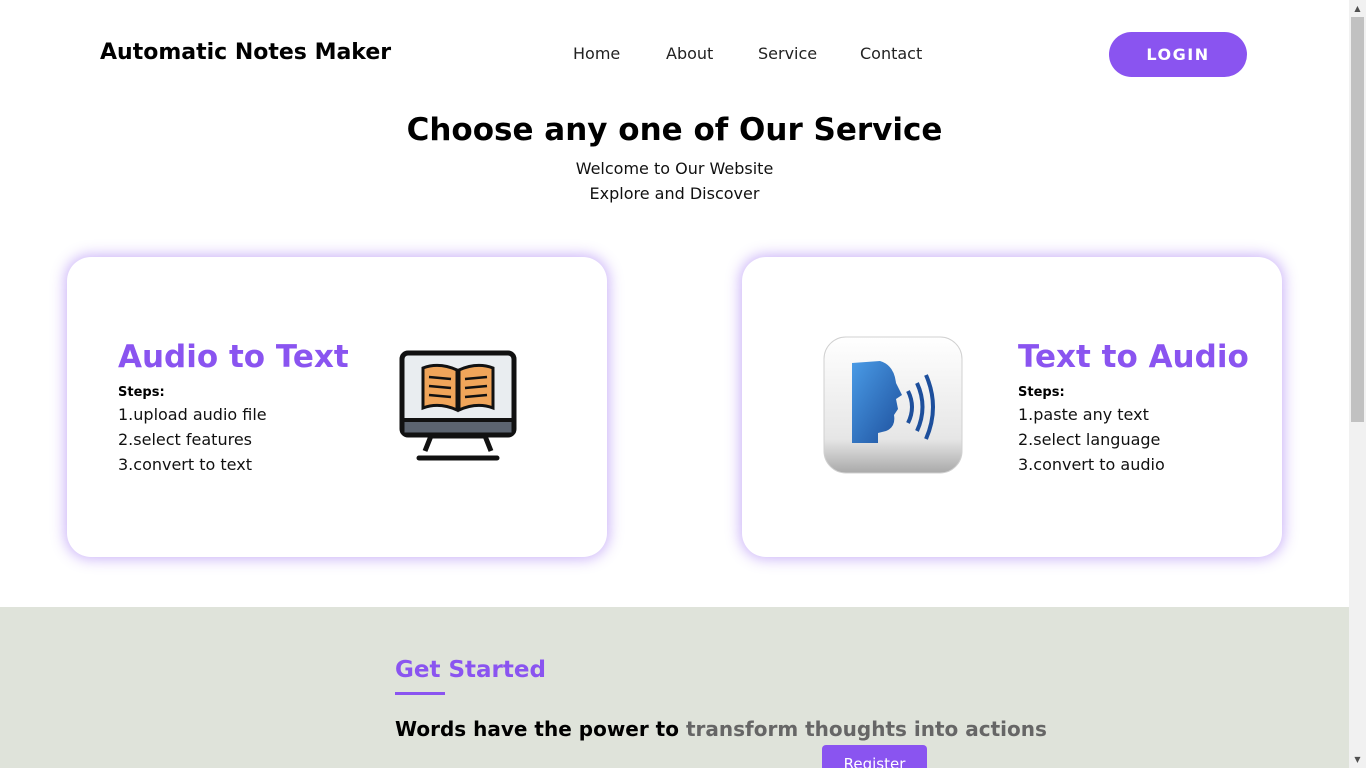 The image size is (1366, 768). What do you see at coordinates (689, 53) in the screenshot?
I see `nav-about: About` at bounding box center [689, 53].